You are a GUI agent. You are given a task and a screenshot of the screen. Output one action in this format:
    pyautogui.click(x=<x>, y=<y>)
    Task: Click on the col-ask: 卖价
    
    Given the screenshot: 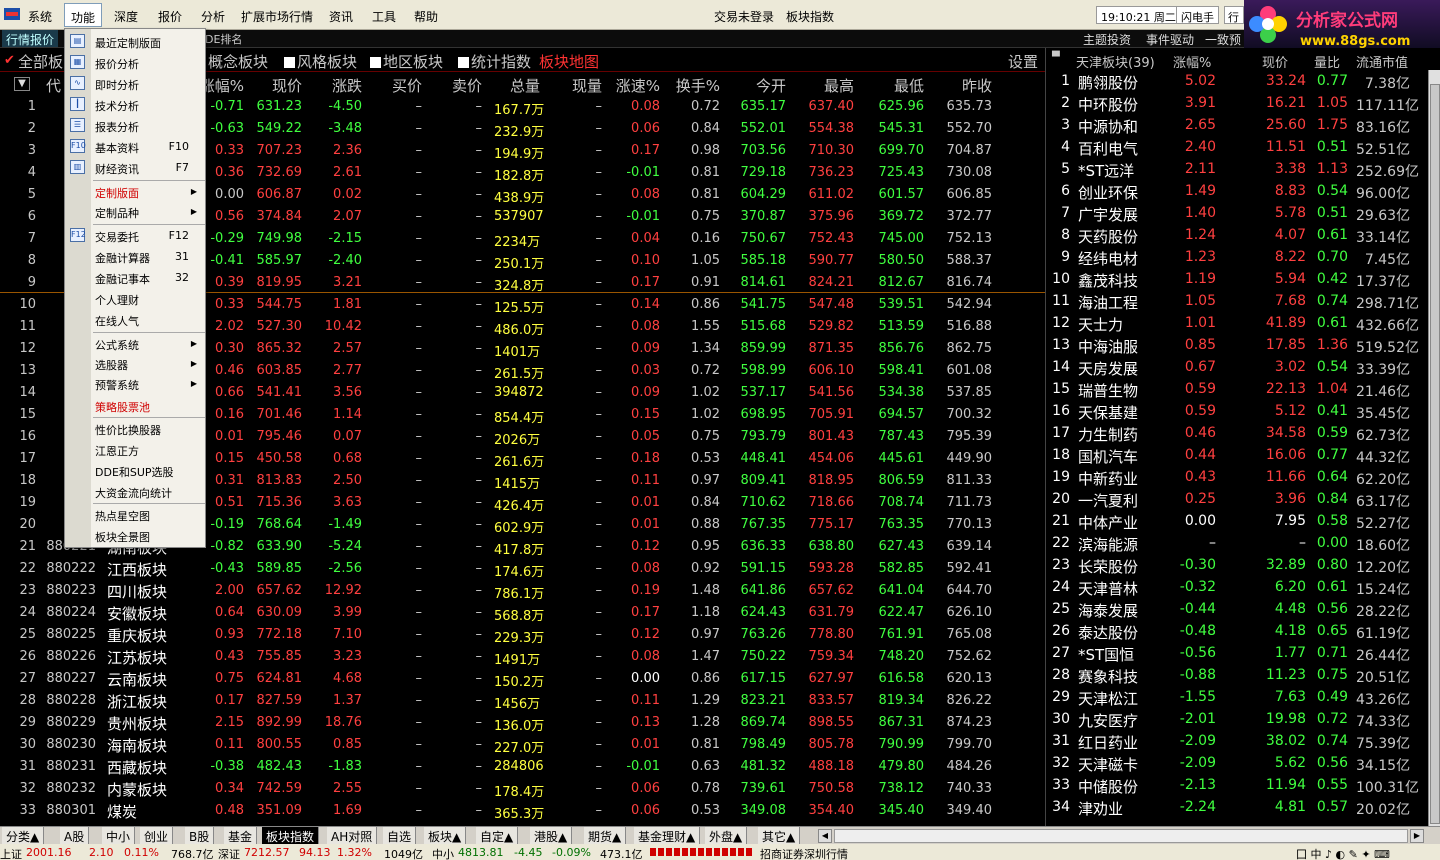 What is the action you would take?
    pyautogui.click(x=460, y=85)
    